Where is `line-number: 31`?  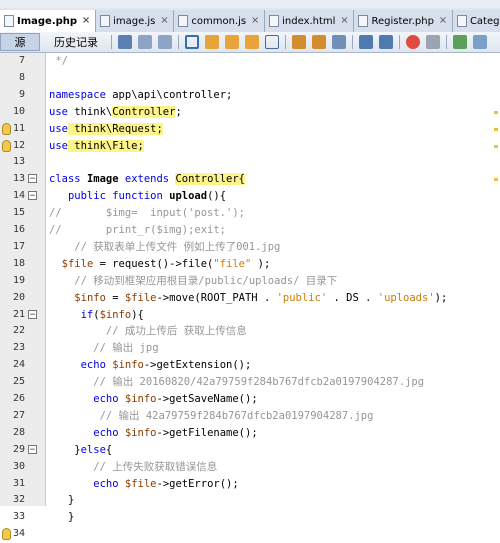
line-number: 31 is located at coordinates (18, 483).